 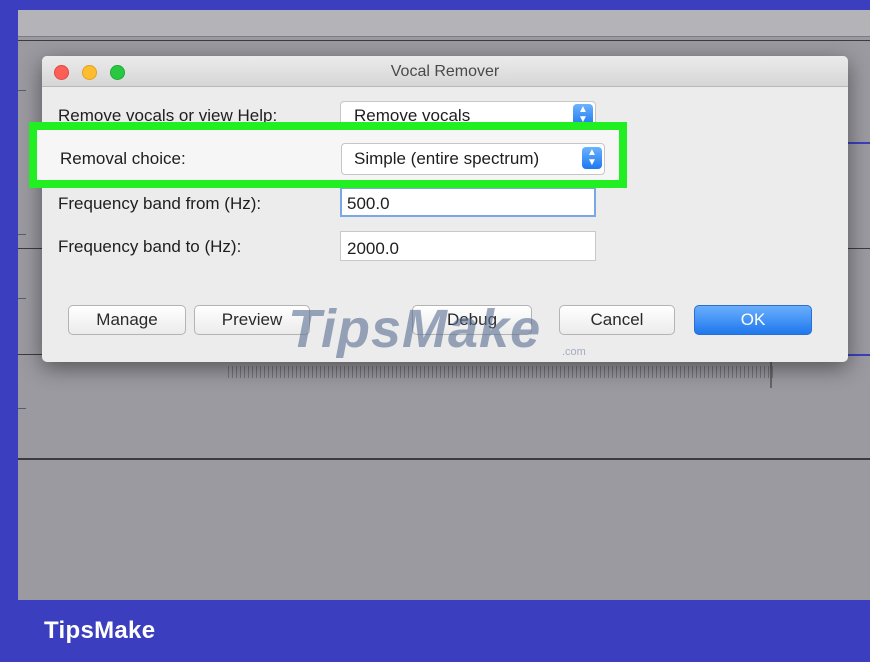 What do you see at coordinates (415, 329) in the screenshot?
I see `watermark-logo: TipsMake` at bounding box center [415, 329].